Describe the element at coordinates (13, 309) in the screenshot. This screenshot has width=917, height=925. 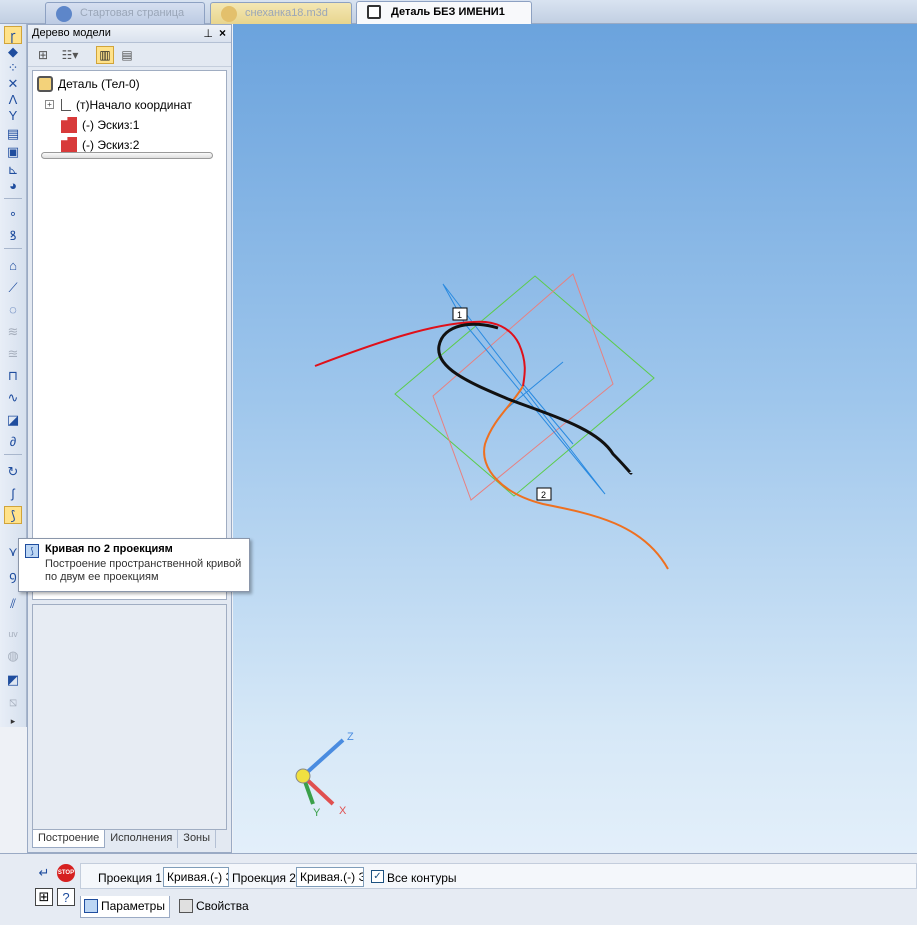
I see `circle-tool-button: ◌` at that location.